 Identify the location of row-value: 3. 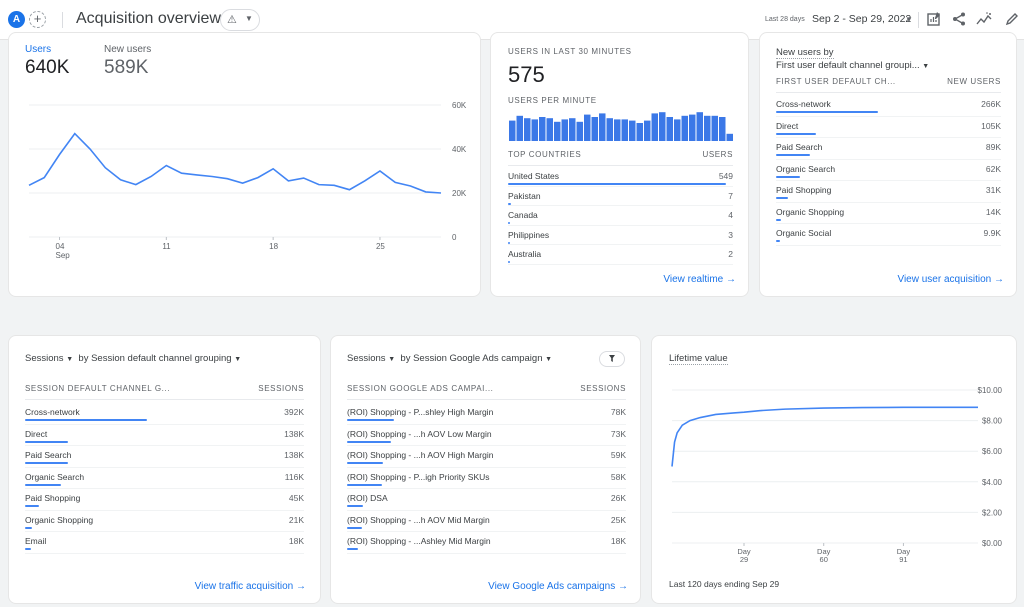
(730, 234).